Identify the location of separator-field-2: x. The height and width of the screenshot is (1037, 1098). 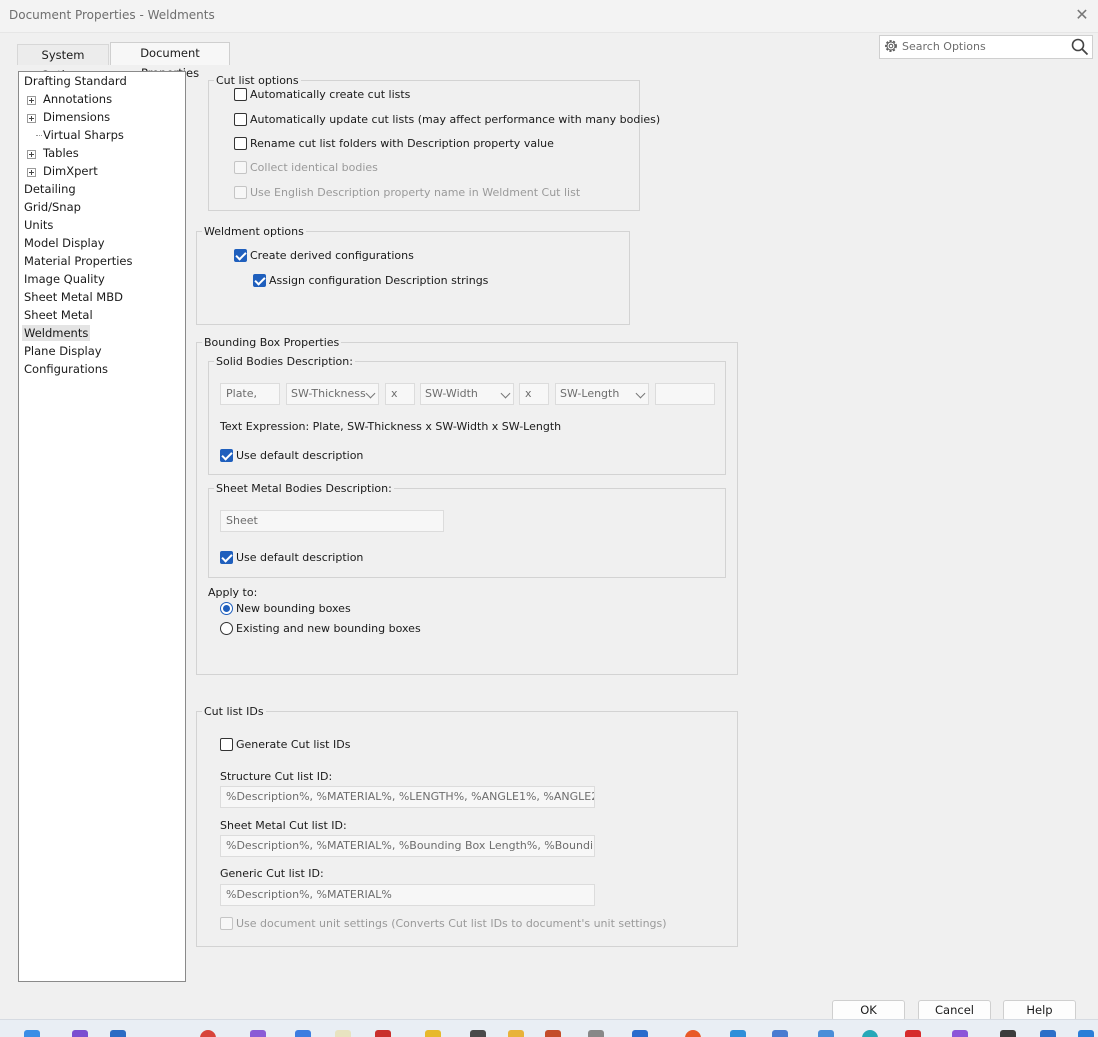
(534, 394).